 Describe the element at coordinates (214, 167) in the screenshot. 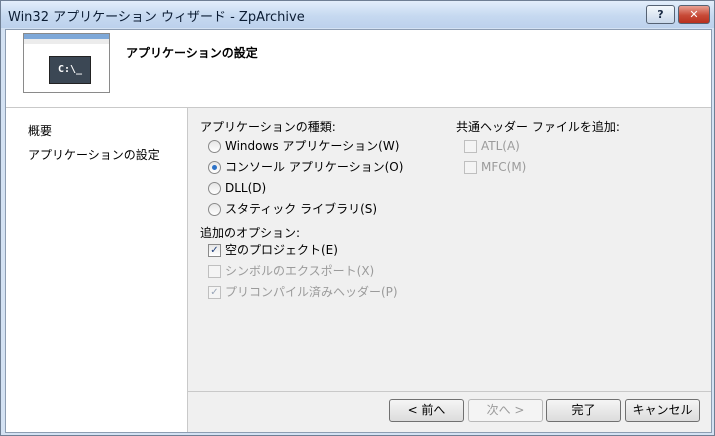

I see `radio-button-selected` at that location.